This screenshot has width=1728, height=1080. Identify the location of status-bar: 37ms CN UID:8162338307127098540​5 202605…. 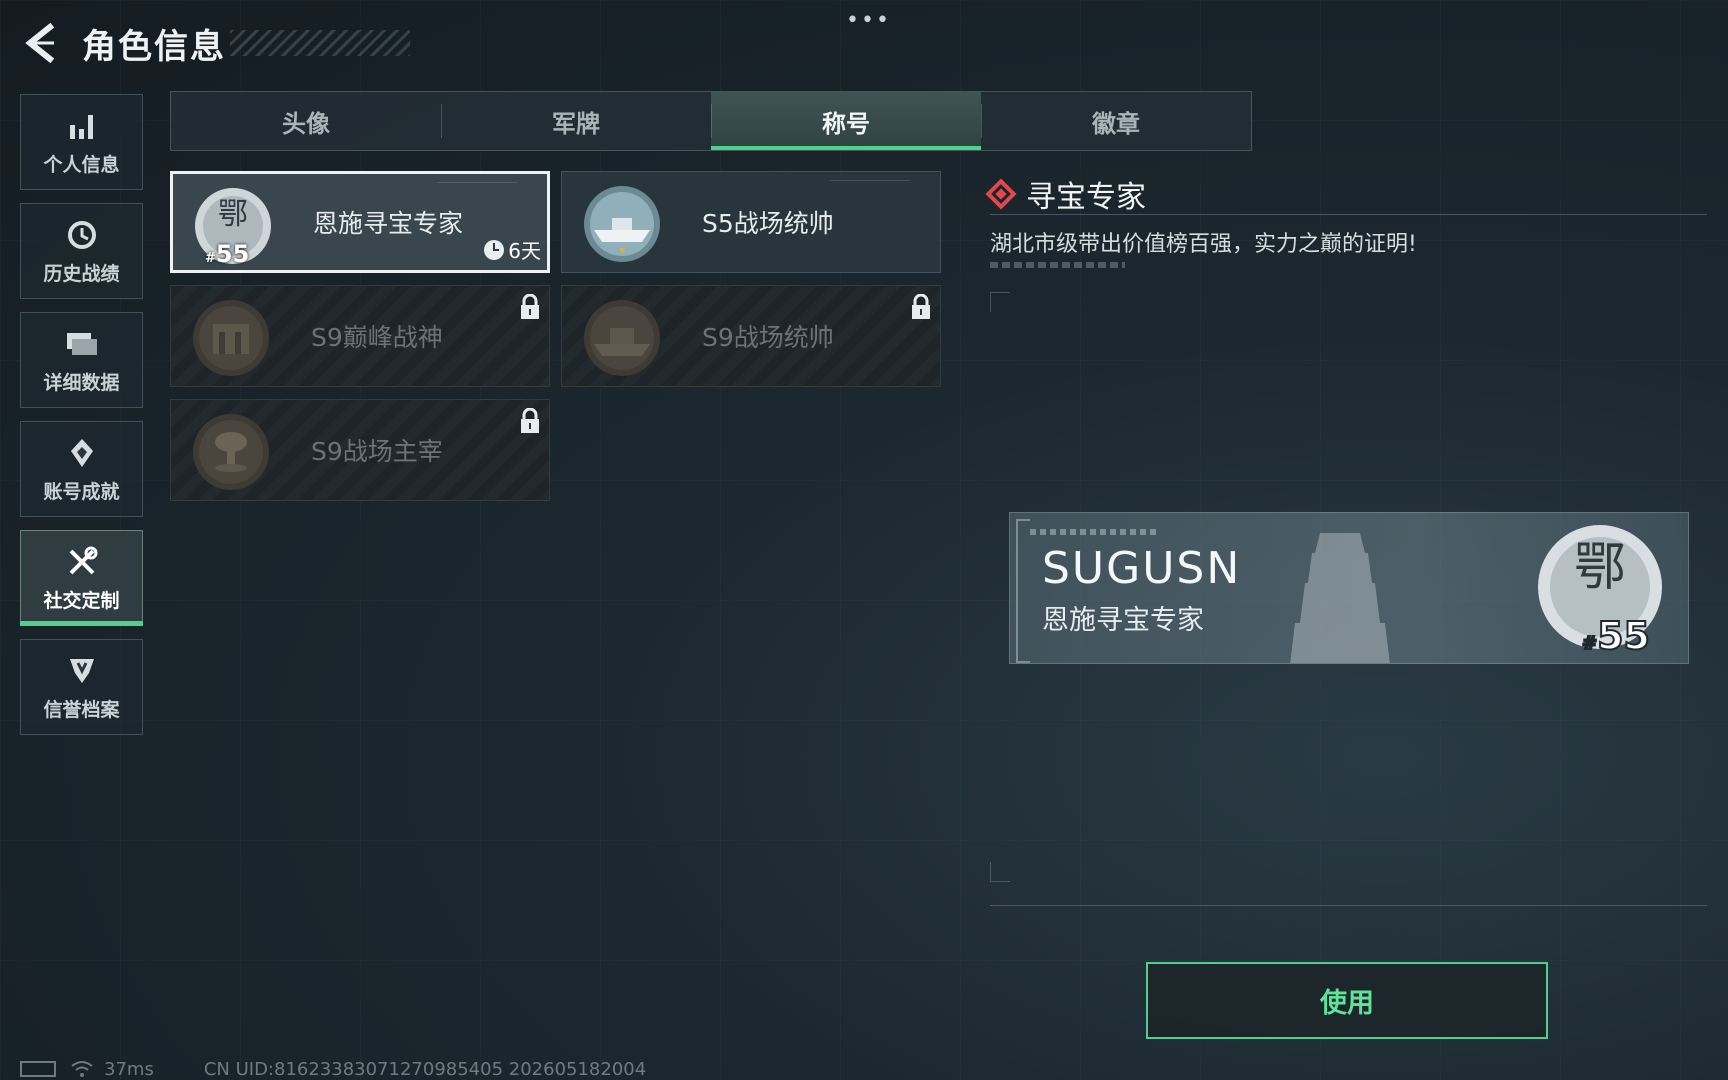
(333, 1069).